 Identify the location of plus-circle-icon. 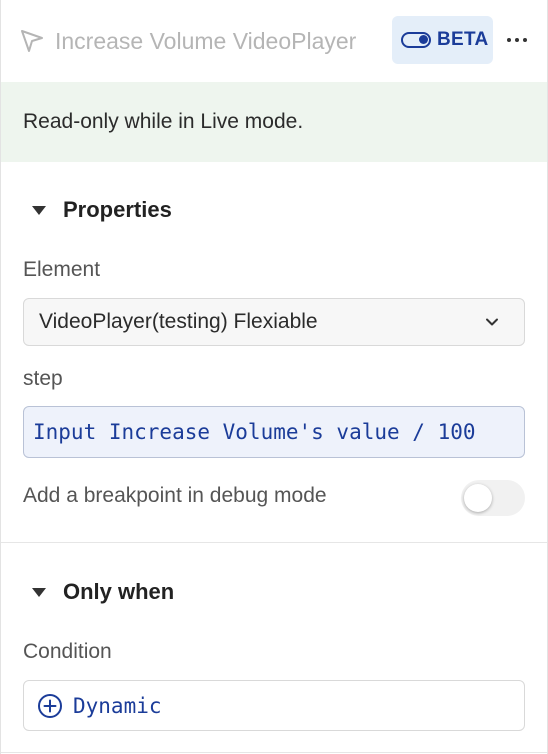
(50, 705).